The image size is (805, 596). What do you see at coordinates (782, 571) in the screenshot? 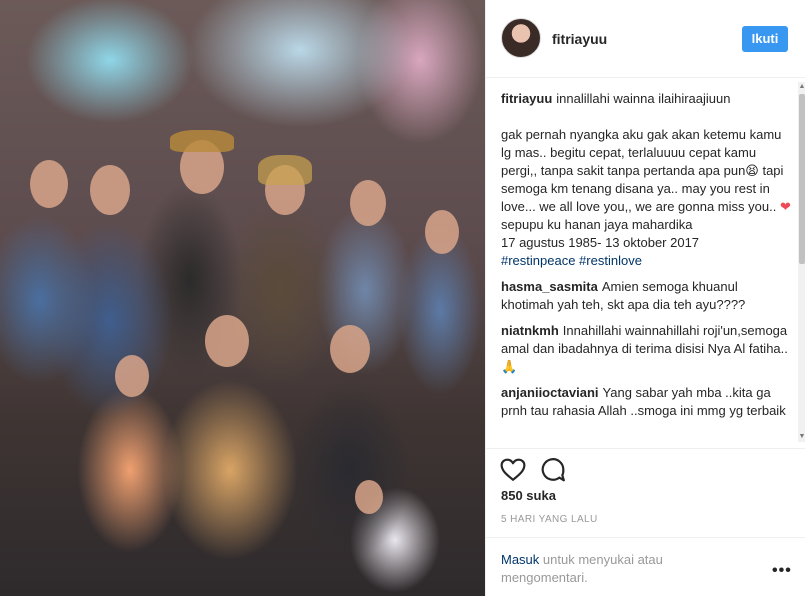
I see `more-options-icon: •••` at bounding box center [782, 571].